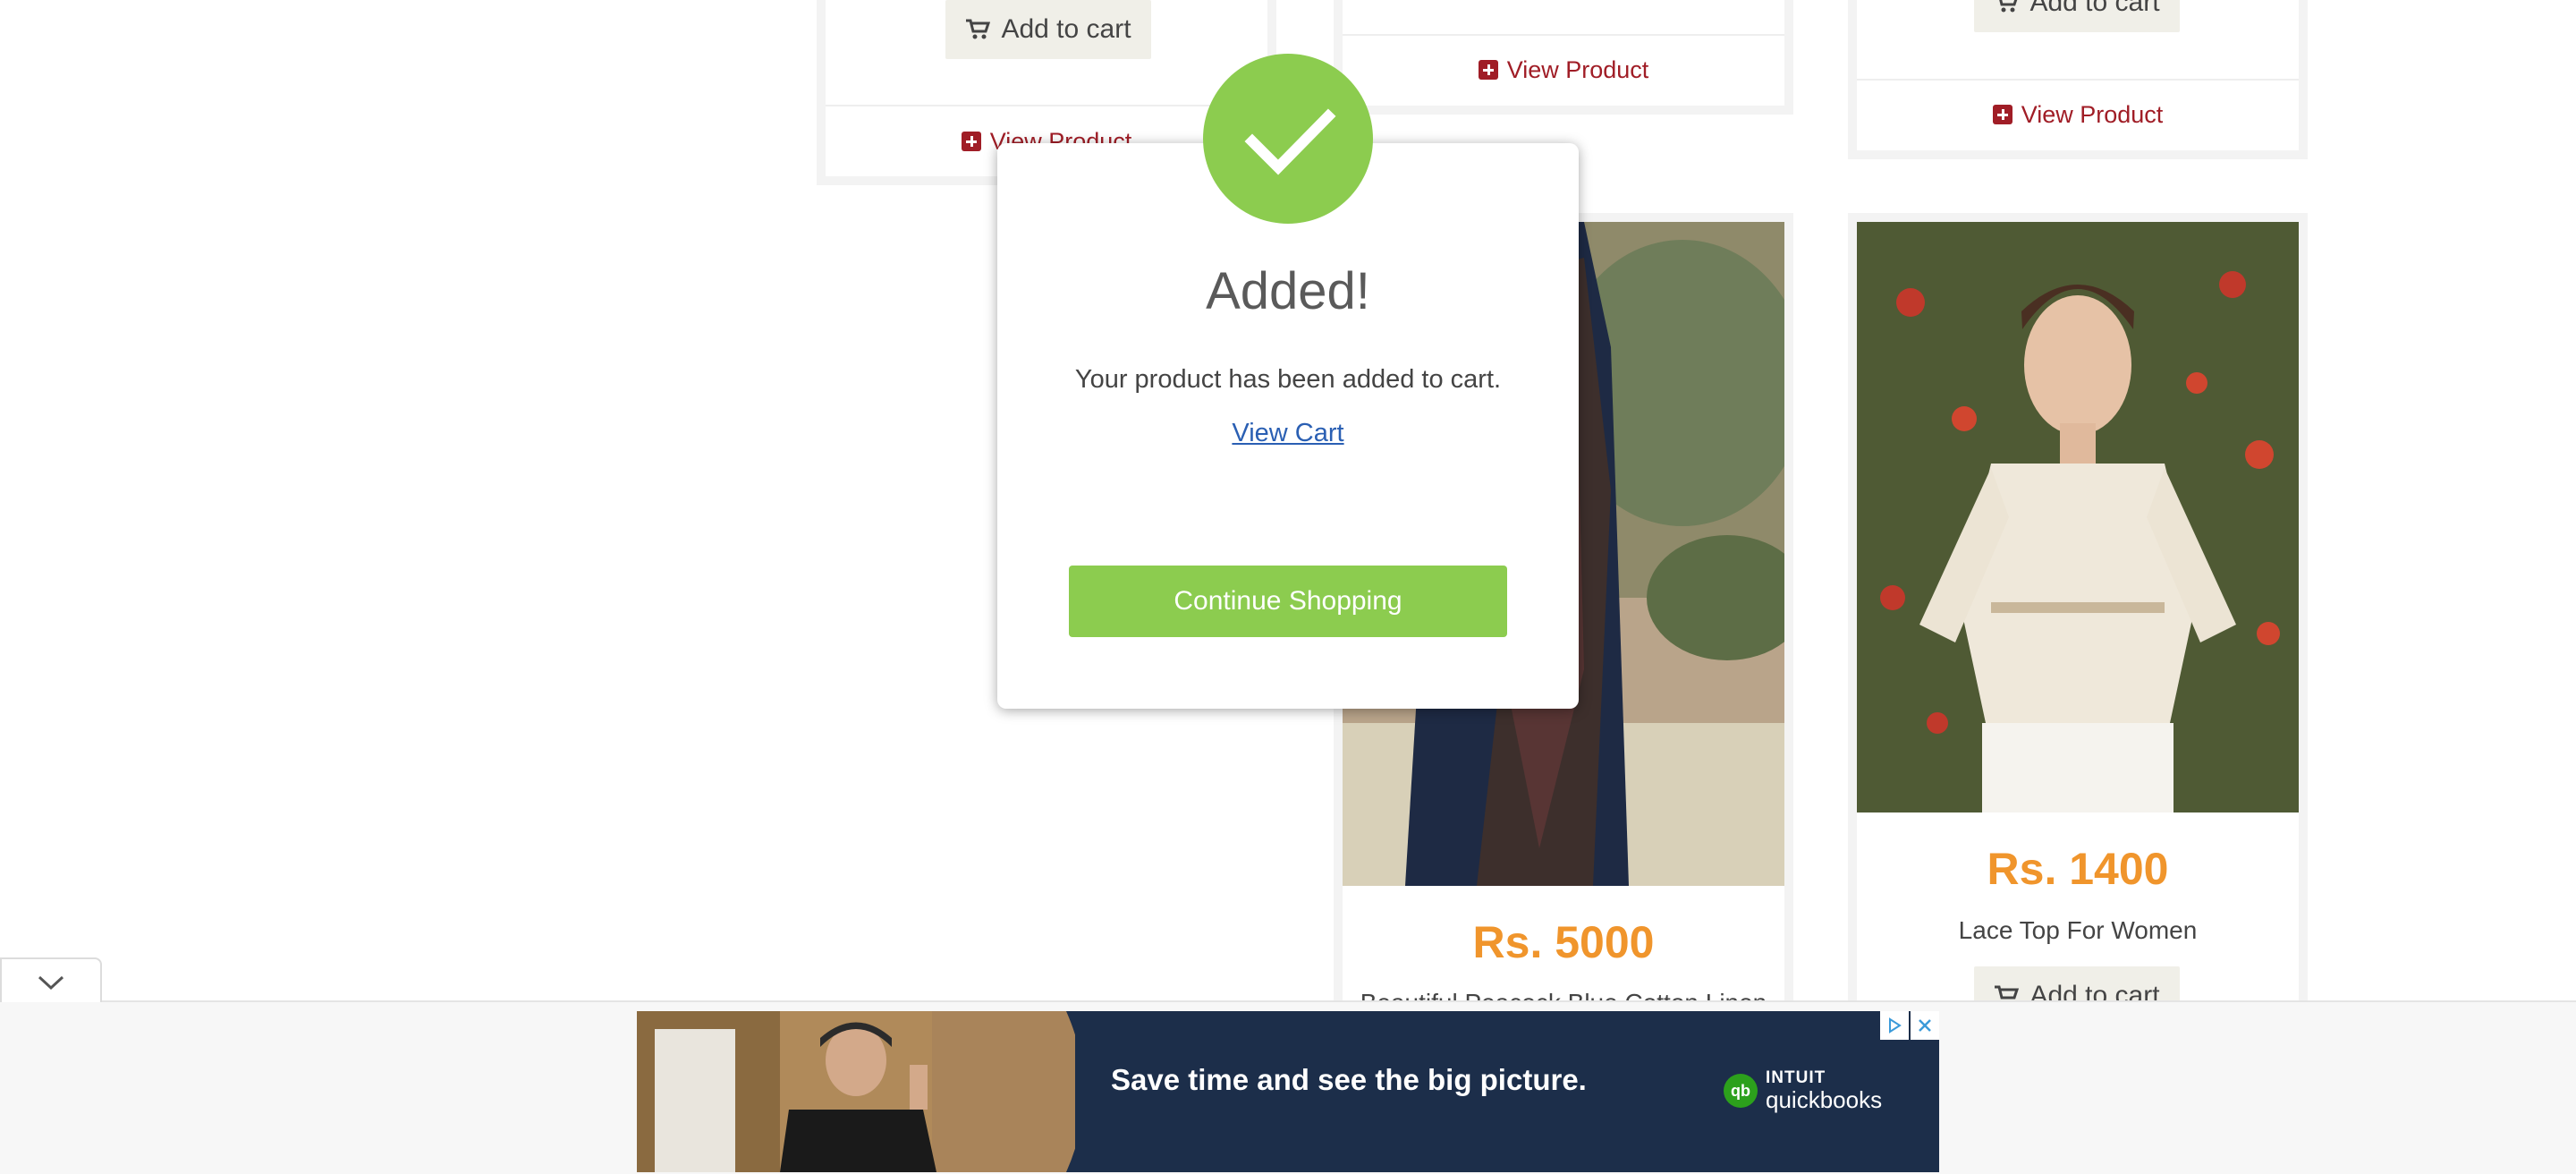  What do you see at coordinates (1796, 1077) in the screenshot?
I see `ad-brand-intuit: INTUIT` at bounding box center [1796, 1077].